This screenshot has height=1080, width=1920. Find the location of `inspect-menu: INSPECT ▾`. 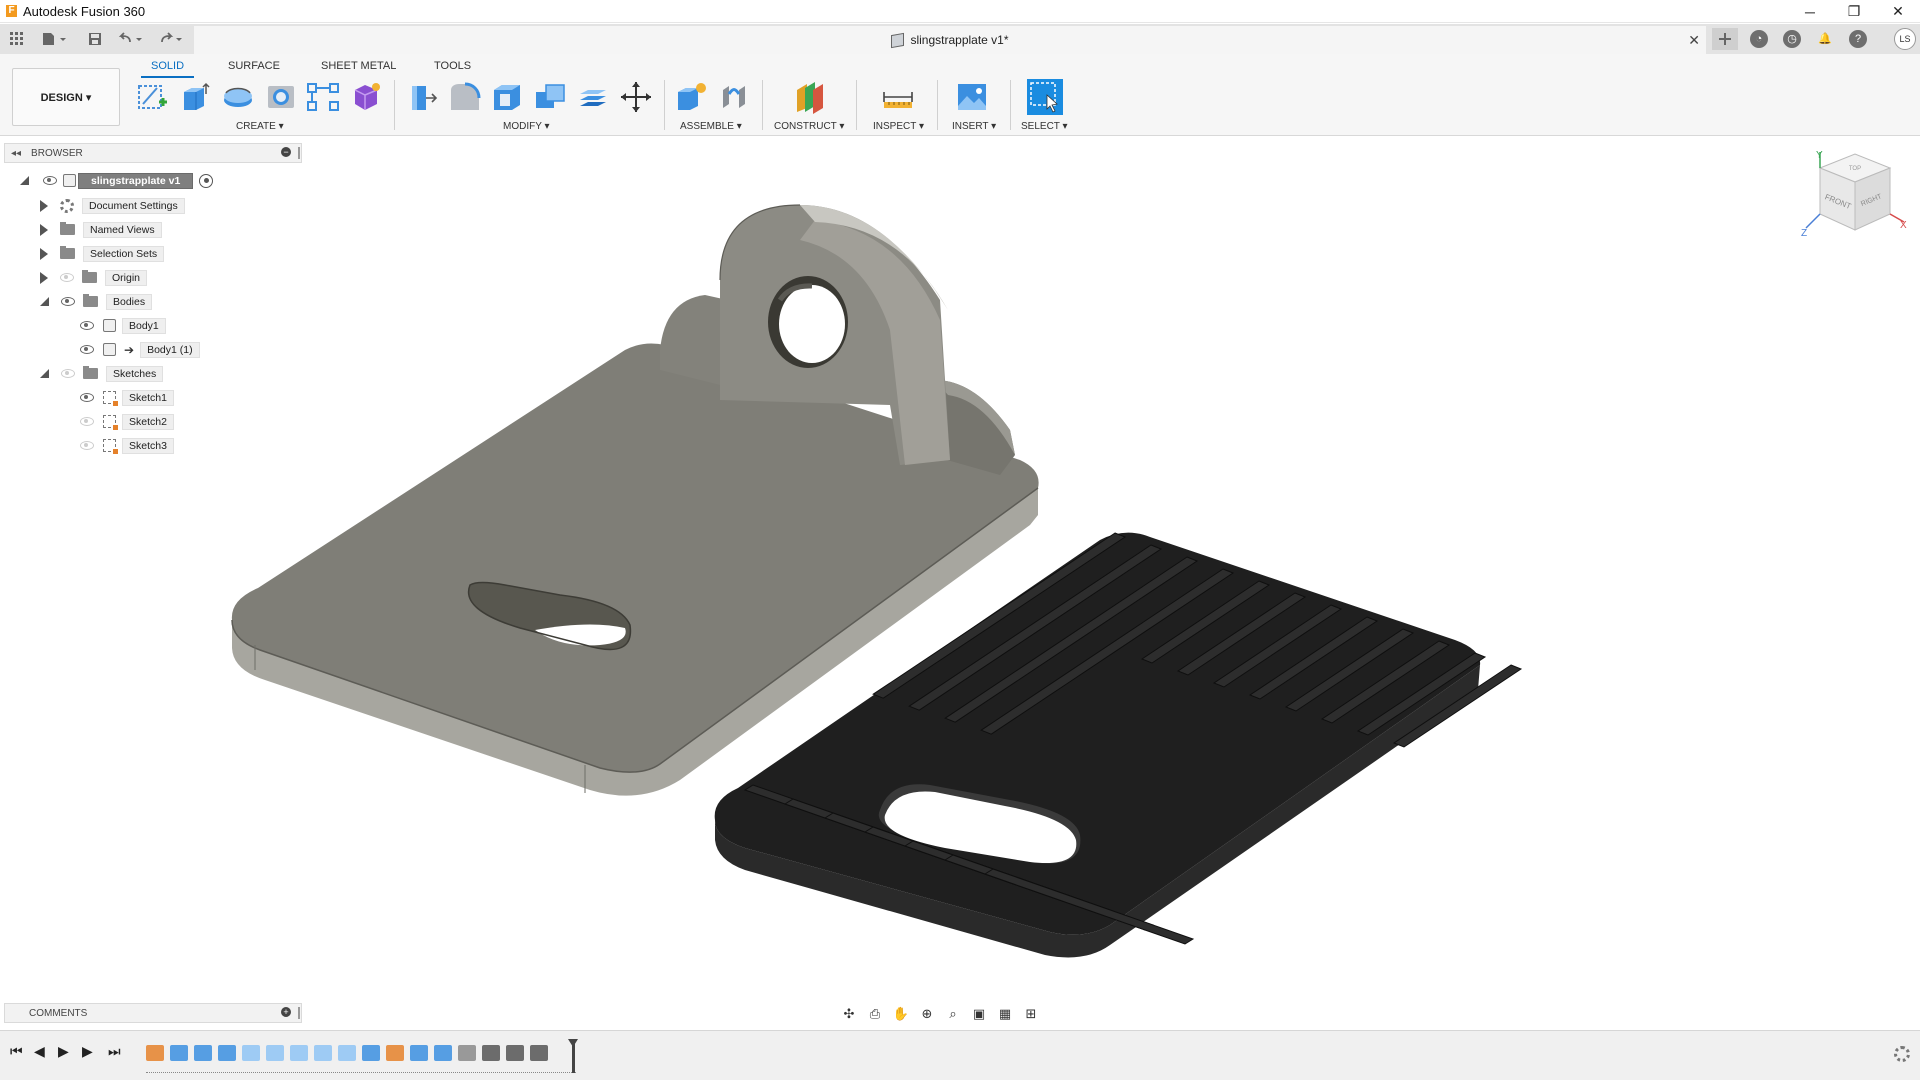

inspect-menu: INSPECT ▾ is located at coordinates (898, 126).